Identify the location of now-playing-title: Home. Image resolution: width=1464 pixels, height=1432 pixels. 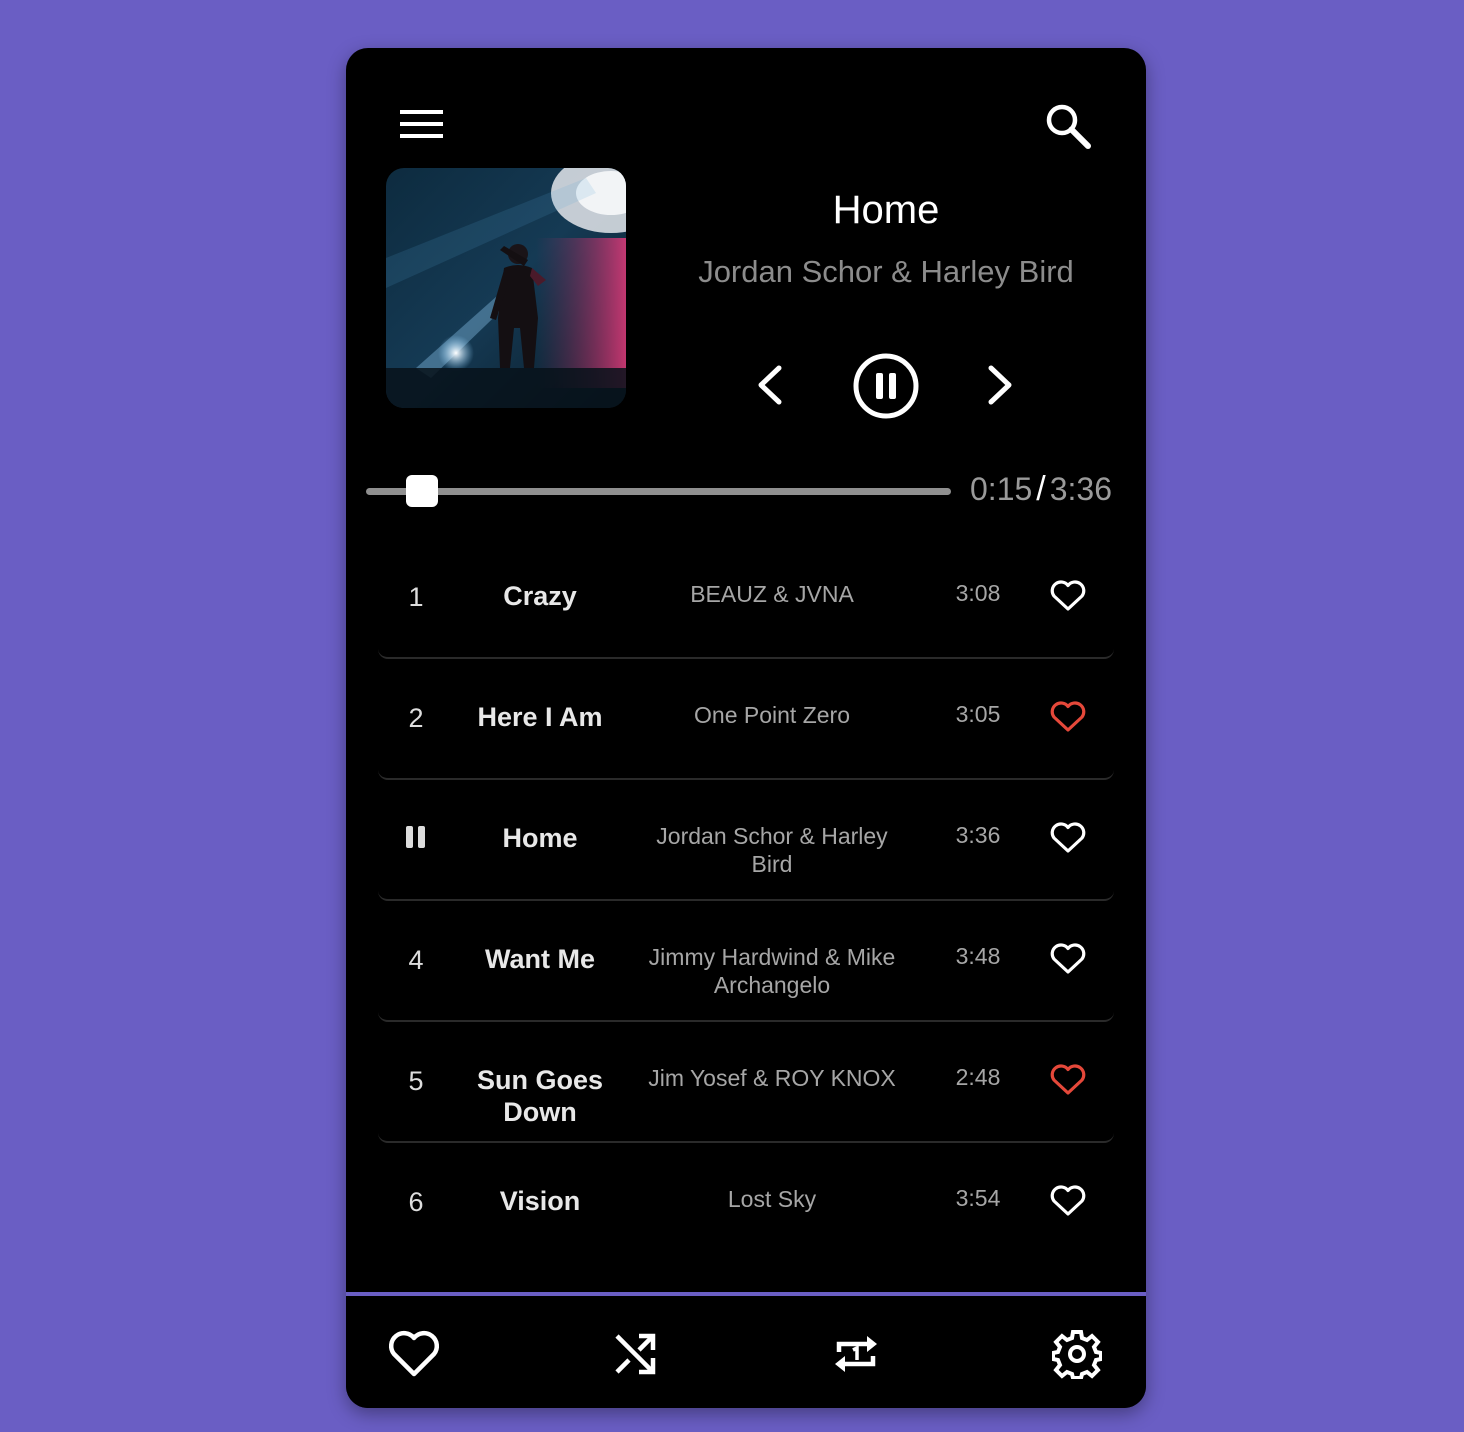
(886, 210).